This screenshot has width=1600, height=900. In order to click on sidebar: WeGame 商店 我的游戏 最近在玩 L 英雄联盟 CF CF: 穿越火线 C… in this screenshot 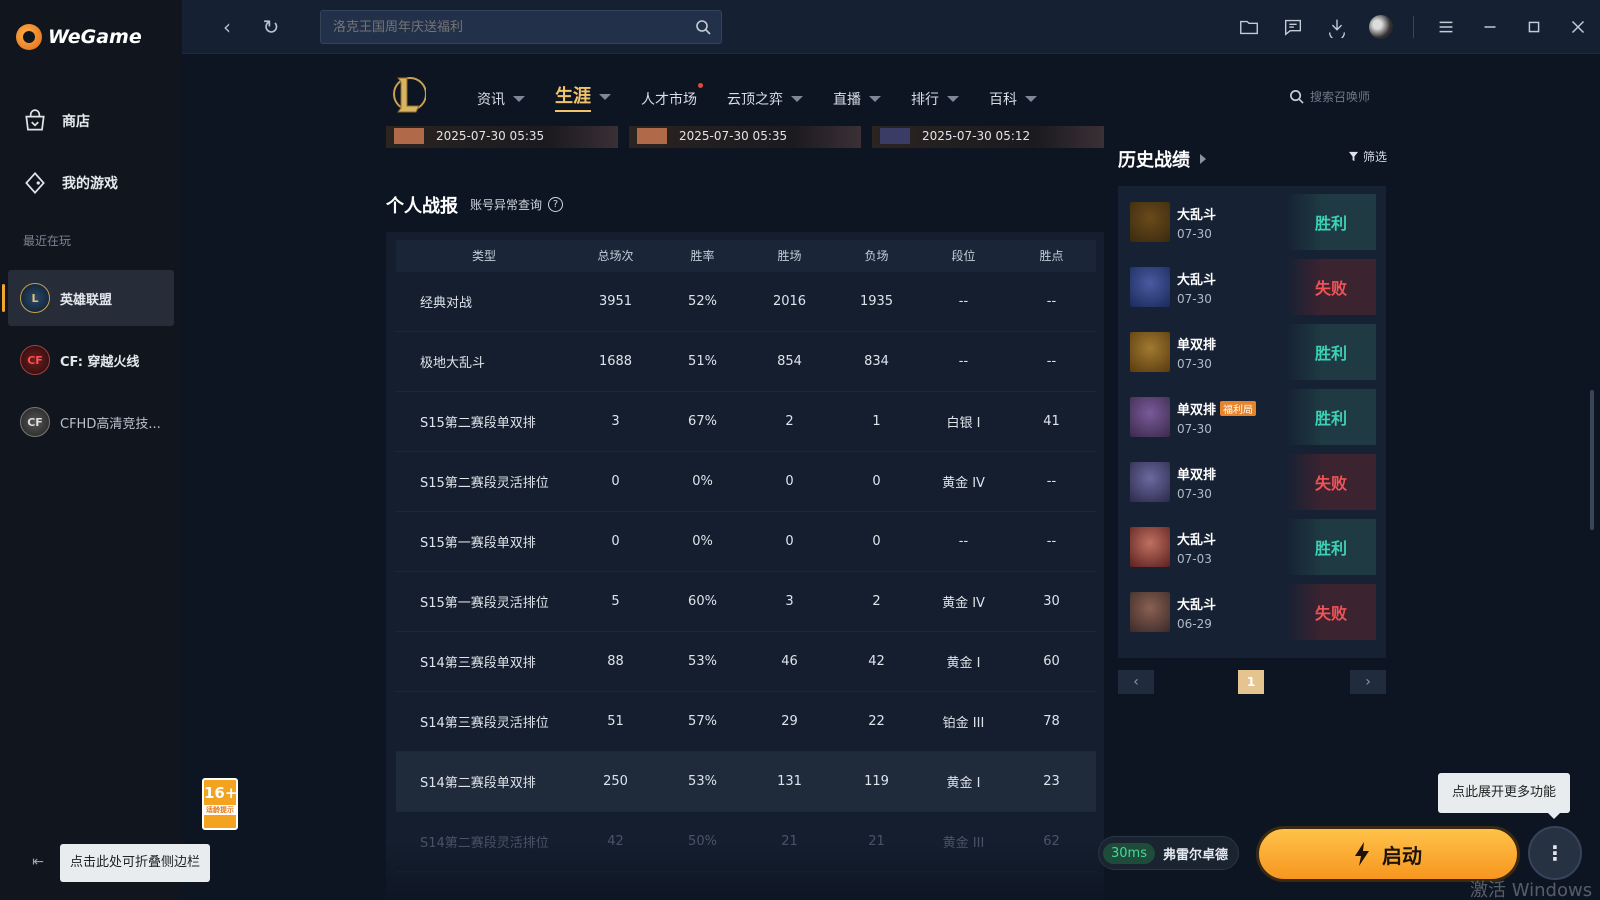, I will do `click(91, 450)`.